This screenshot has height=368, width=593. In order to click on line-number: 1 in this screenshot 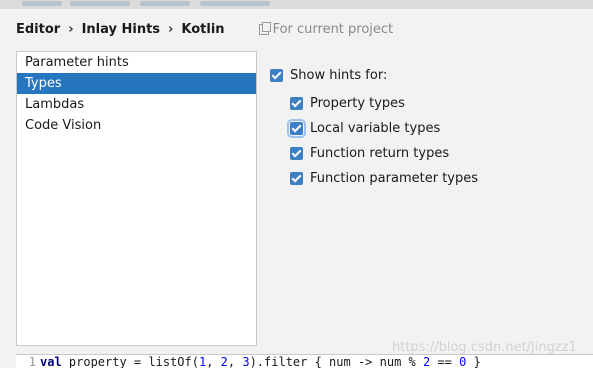, I will do `click(32, 361)`.